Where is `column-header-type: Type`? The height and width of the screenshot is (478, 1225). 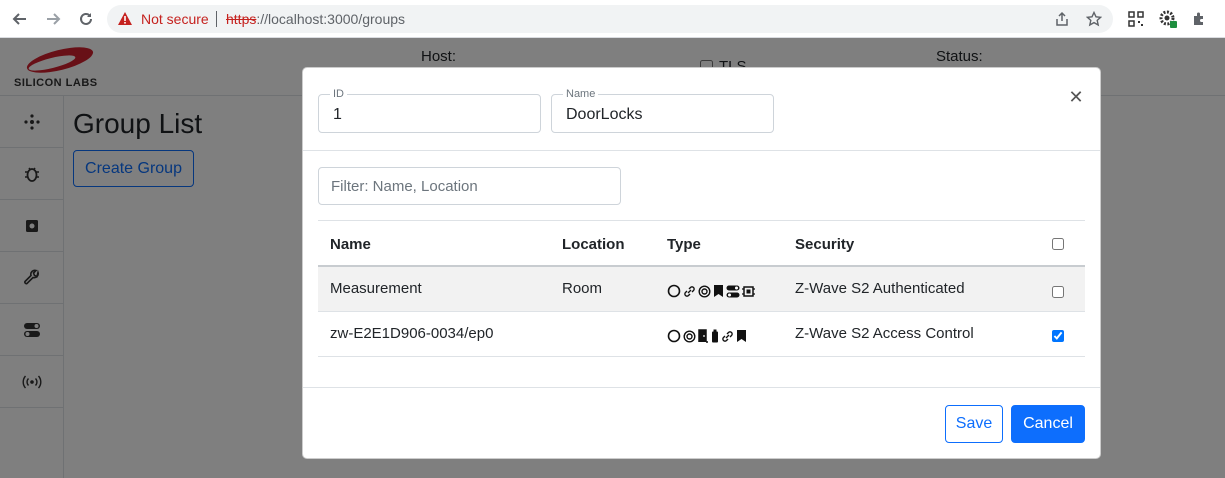 column-header-type: Type is located at coordinates (684, 244).